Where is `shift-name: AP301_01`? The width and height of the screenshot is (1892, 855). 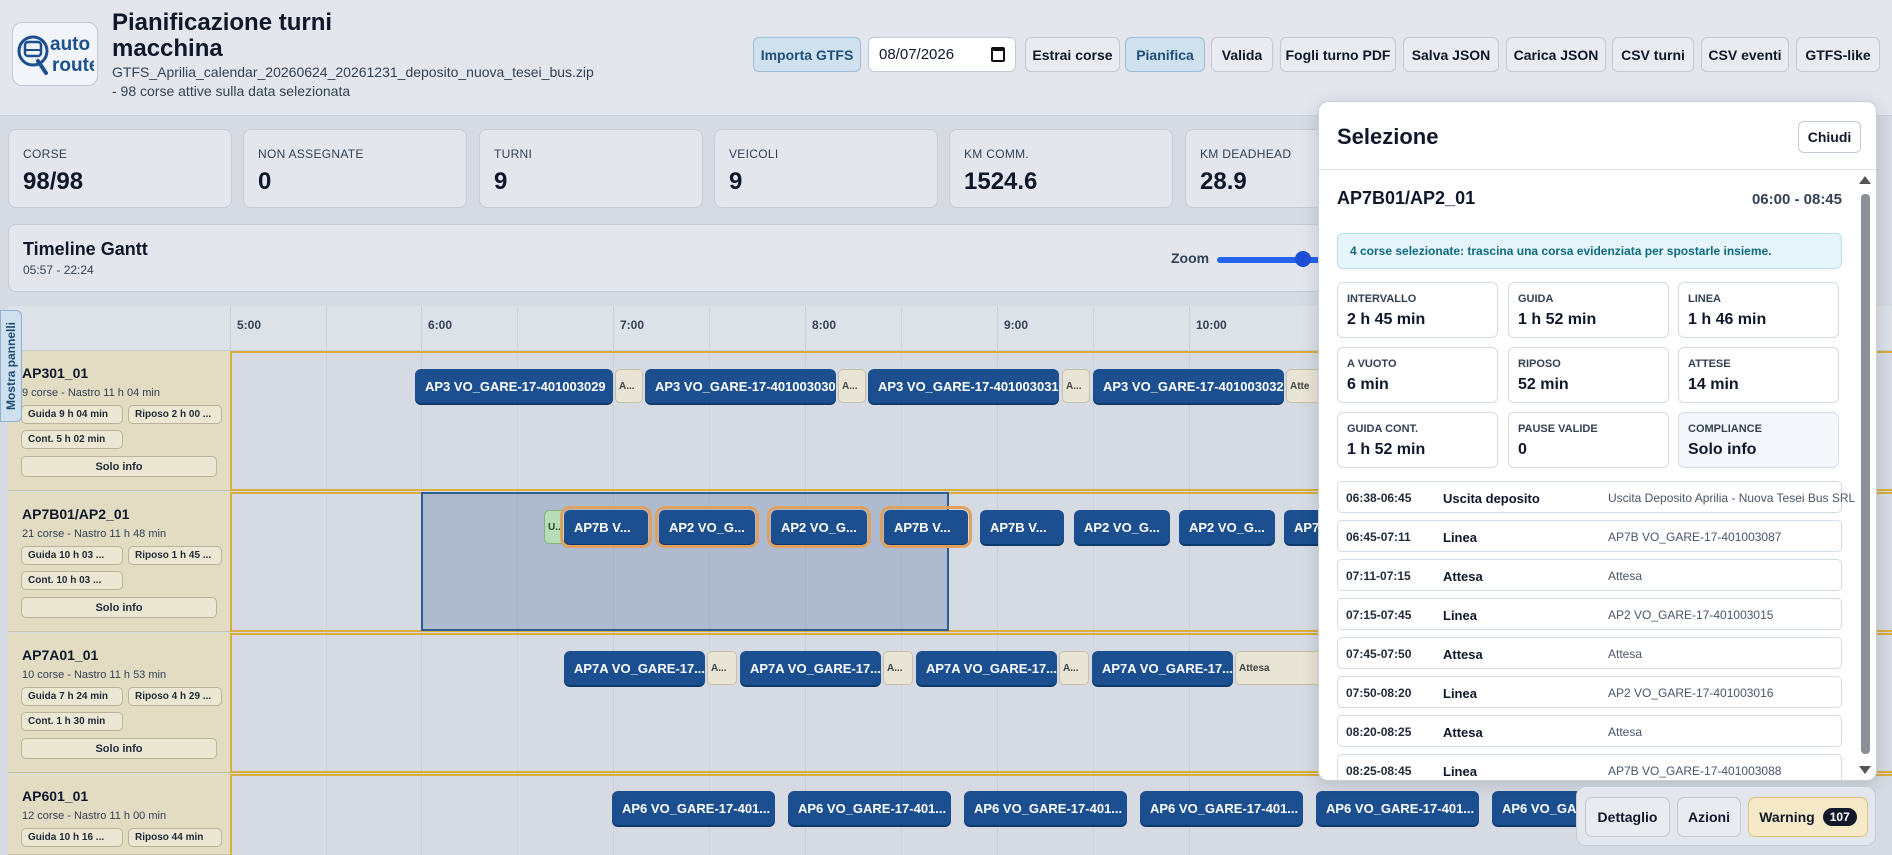 shift-name: AP301_01 is located at coordinates (55, 373).